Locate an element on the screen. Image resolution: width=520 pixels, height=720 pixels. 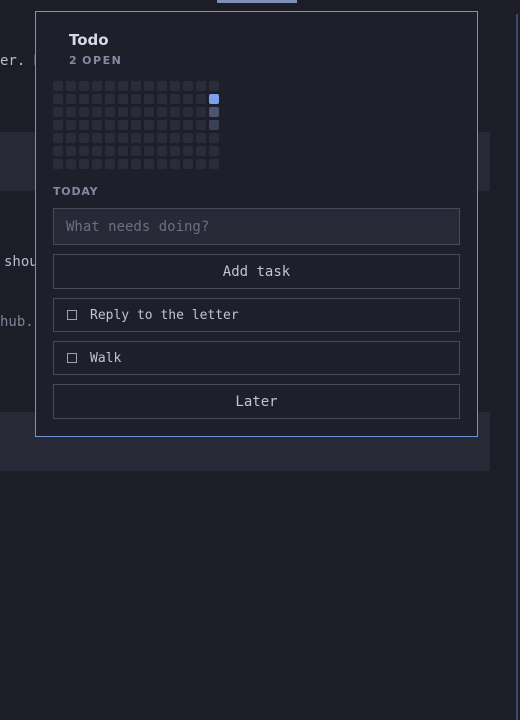
task-item: Reply to the letter is located at coordinates (256, 315).